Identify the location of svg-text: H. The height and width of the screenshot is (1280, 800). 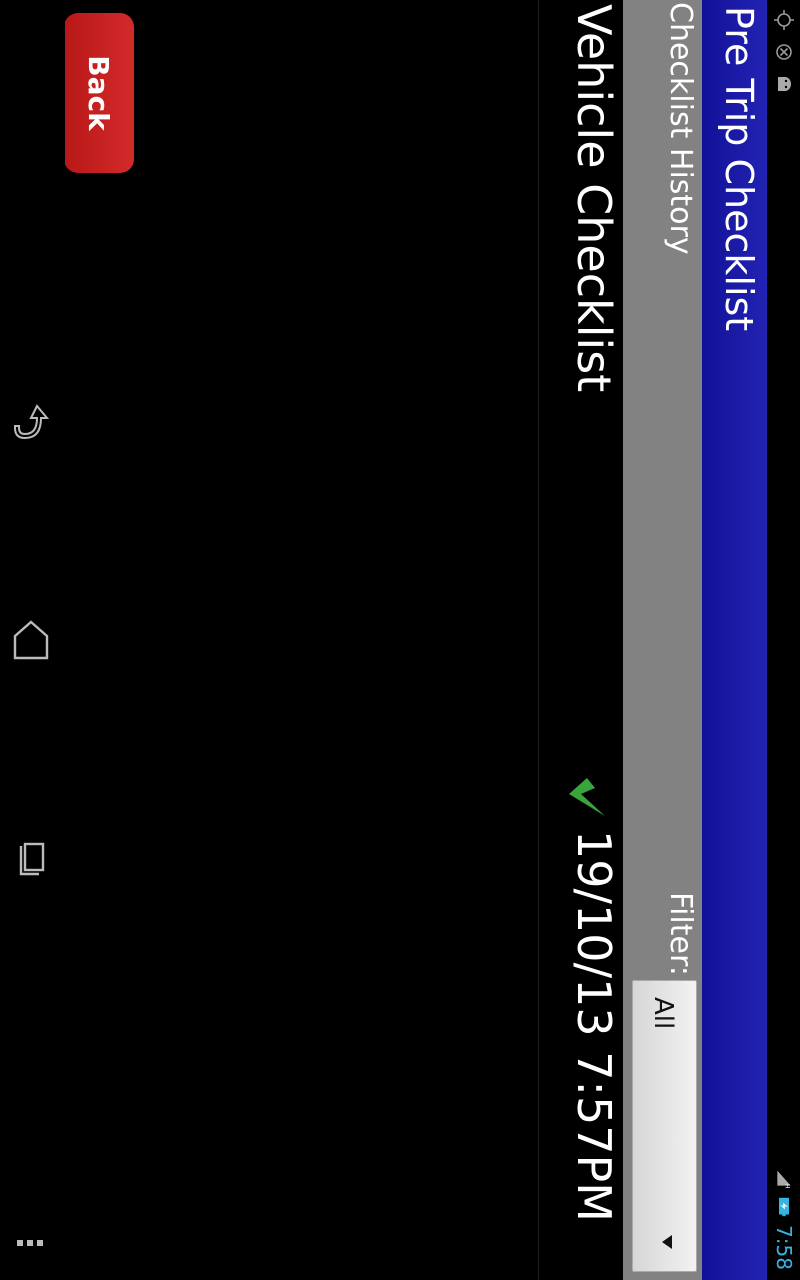
(787, 1186).